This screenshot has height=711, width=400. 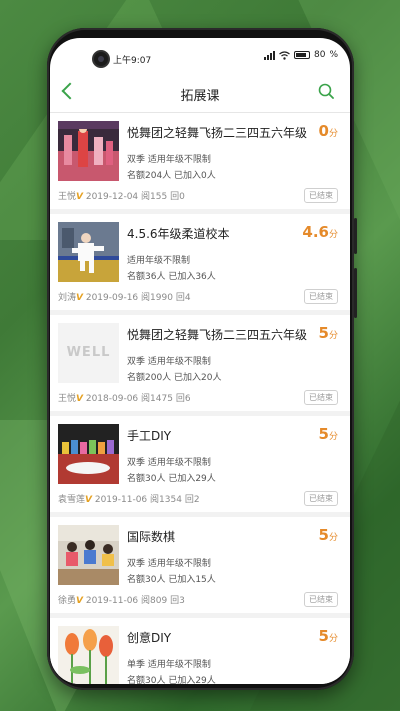 What do you see at coordinates (151, 537) in the screenshot?
I see `course-name: 国际数棋` at bounding box center [151, 537].